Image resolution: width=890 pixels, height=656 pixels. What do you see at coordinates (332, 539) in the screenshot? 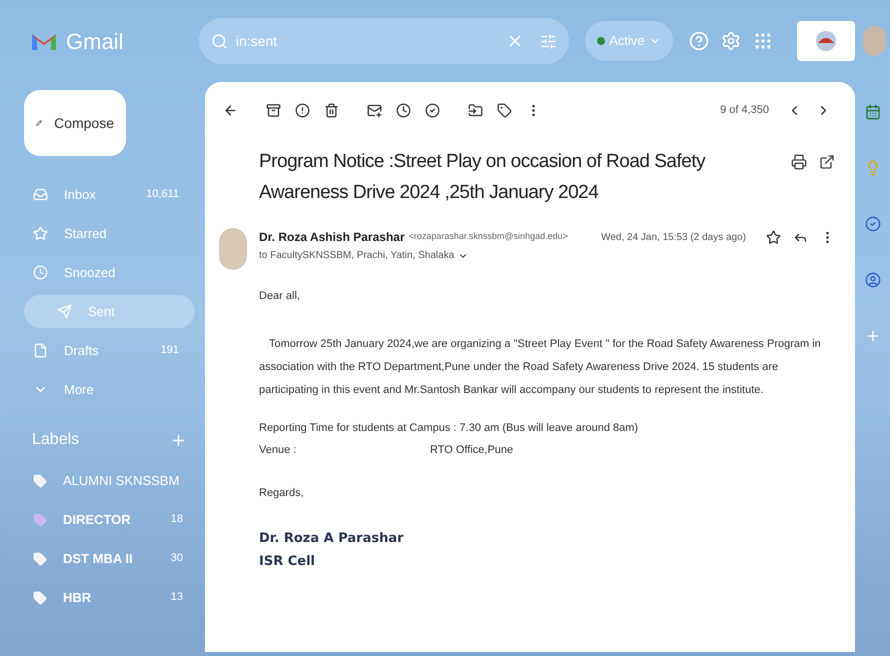
I see `signature-line: Dr. Roza A Parashar` at bounding box center [332, 539].